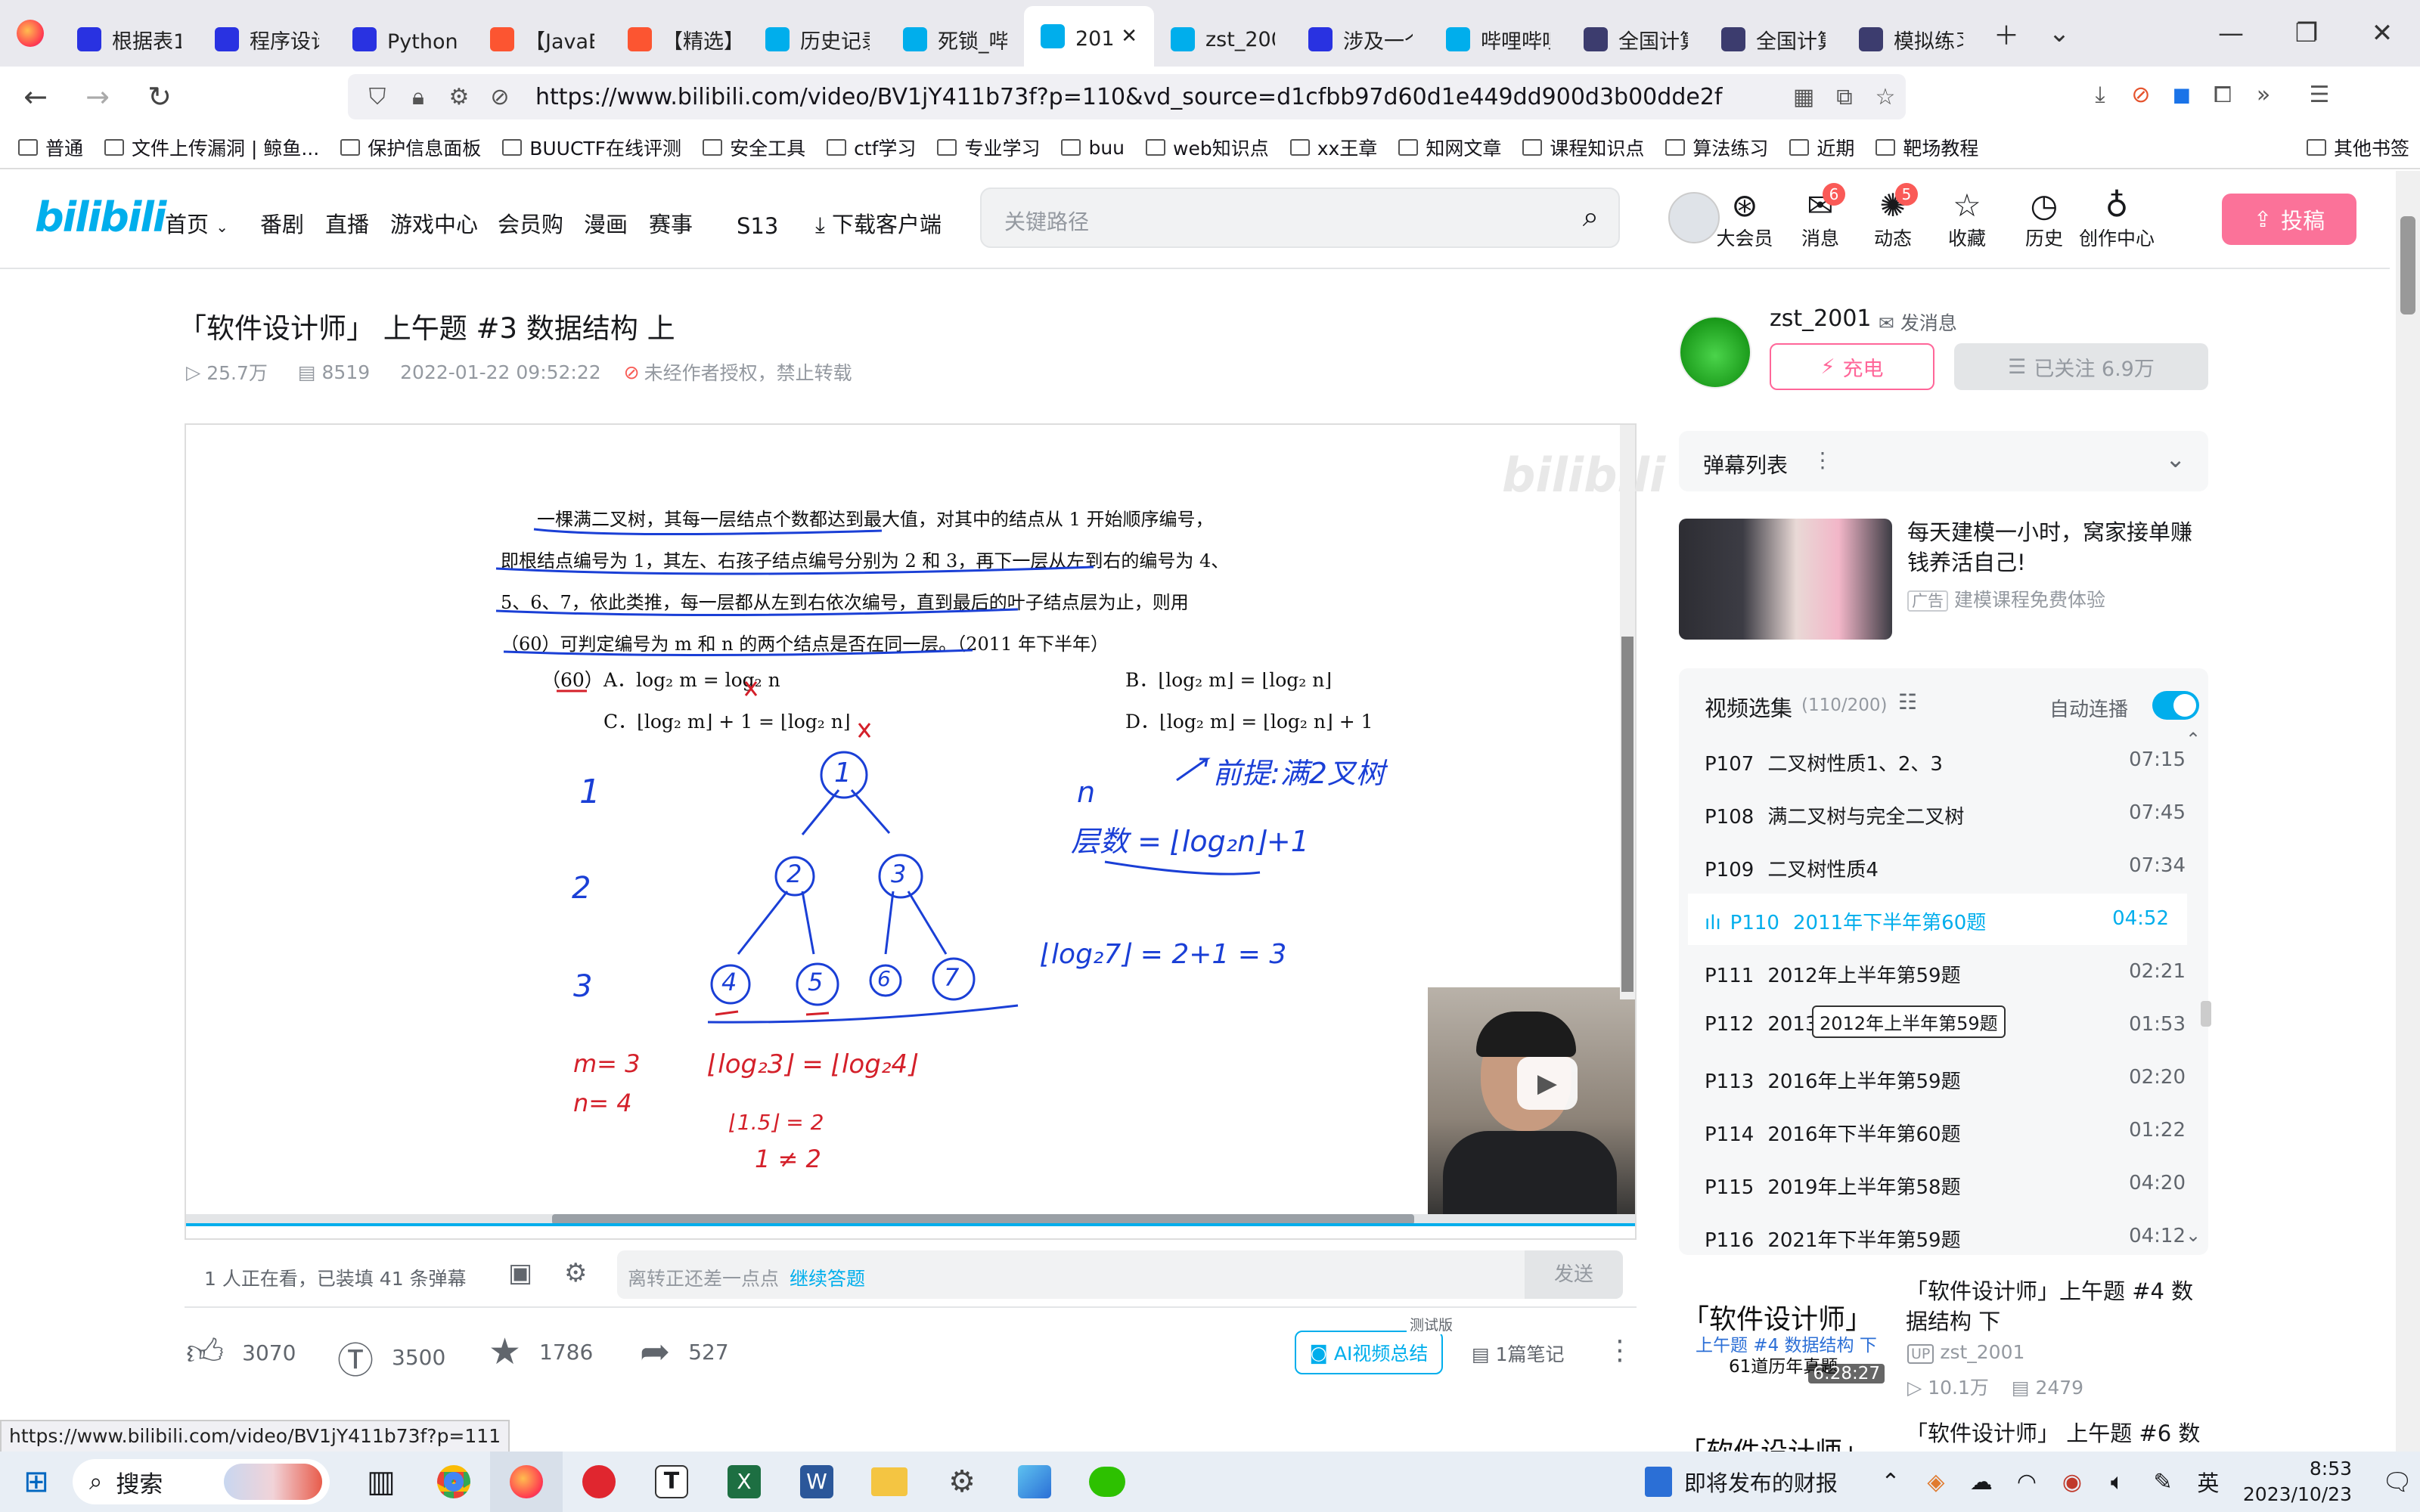 The width and height of the screenshot is (2420, 1512). I want to click on new-tab-button: ＋, so click(2006, 34).